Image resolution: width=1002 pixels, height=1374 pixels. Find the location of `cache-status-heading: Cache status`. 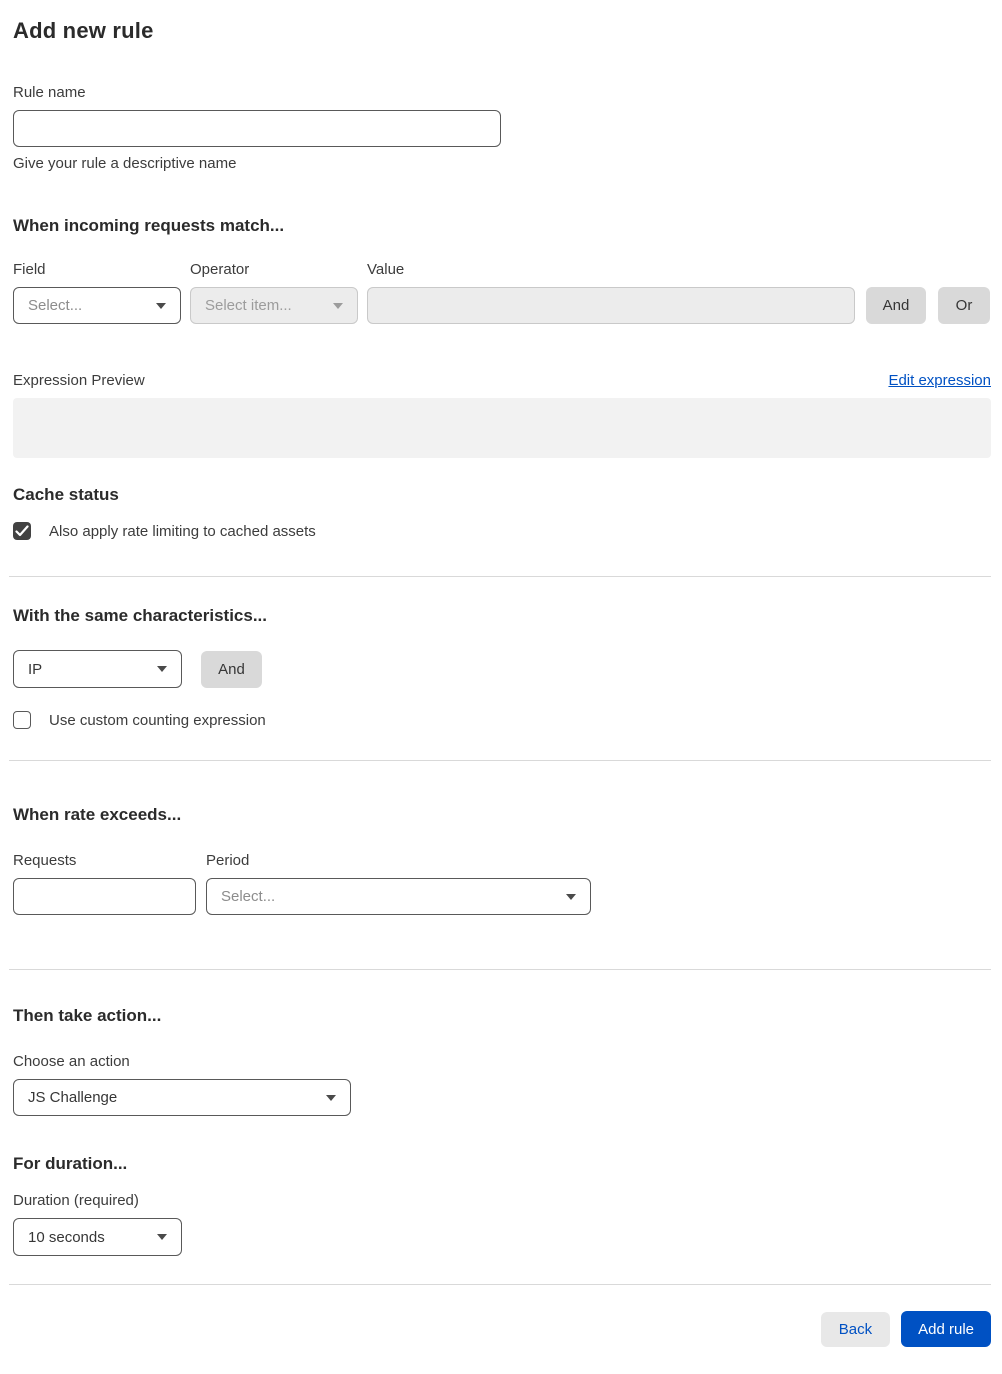

cache-status-heading: Cache status is located at coordinates (66, 494).